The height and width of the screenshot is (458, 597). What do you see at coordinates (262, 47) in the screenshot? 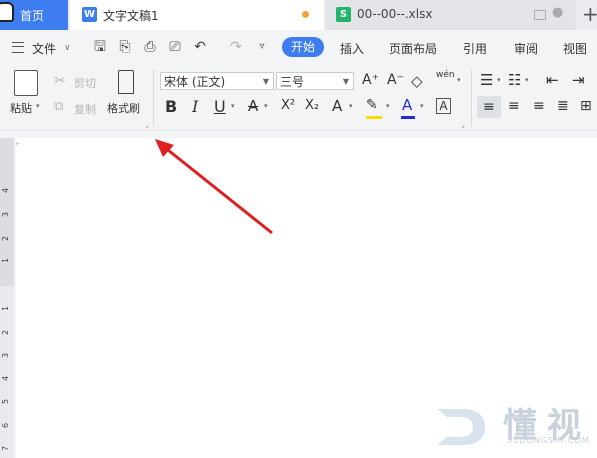
I see `more-arrow-icon: ▿` at bounding box center [262, 47].